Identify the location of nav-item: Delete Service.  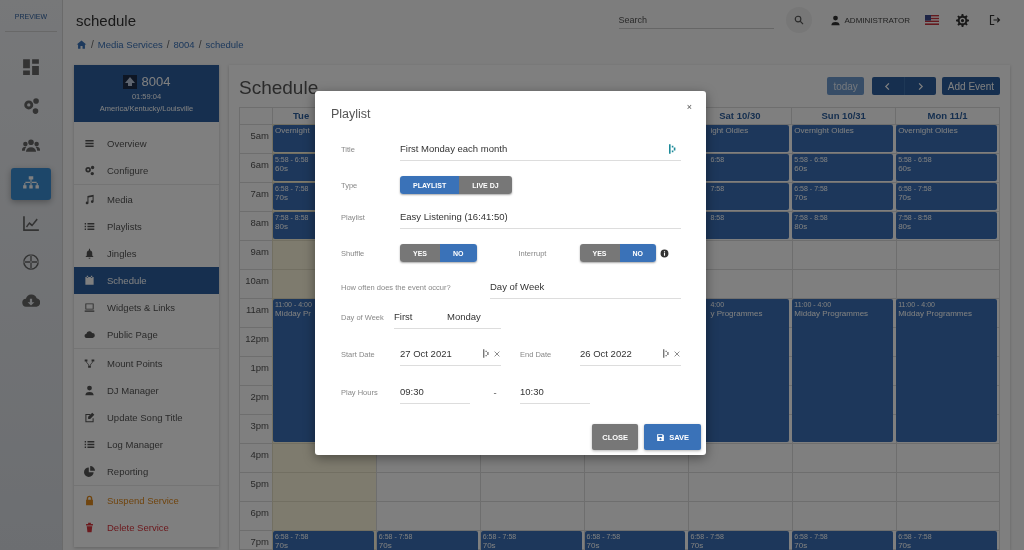
(146, 527).